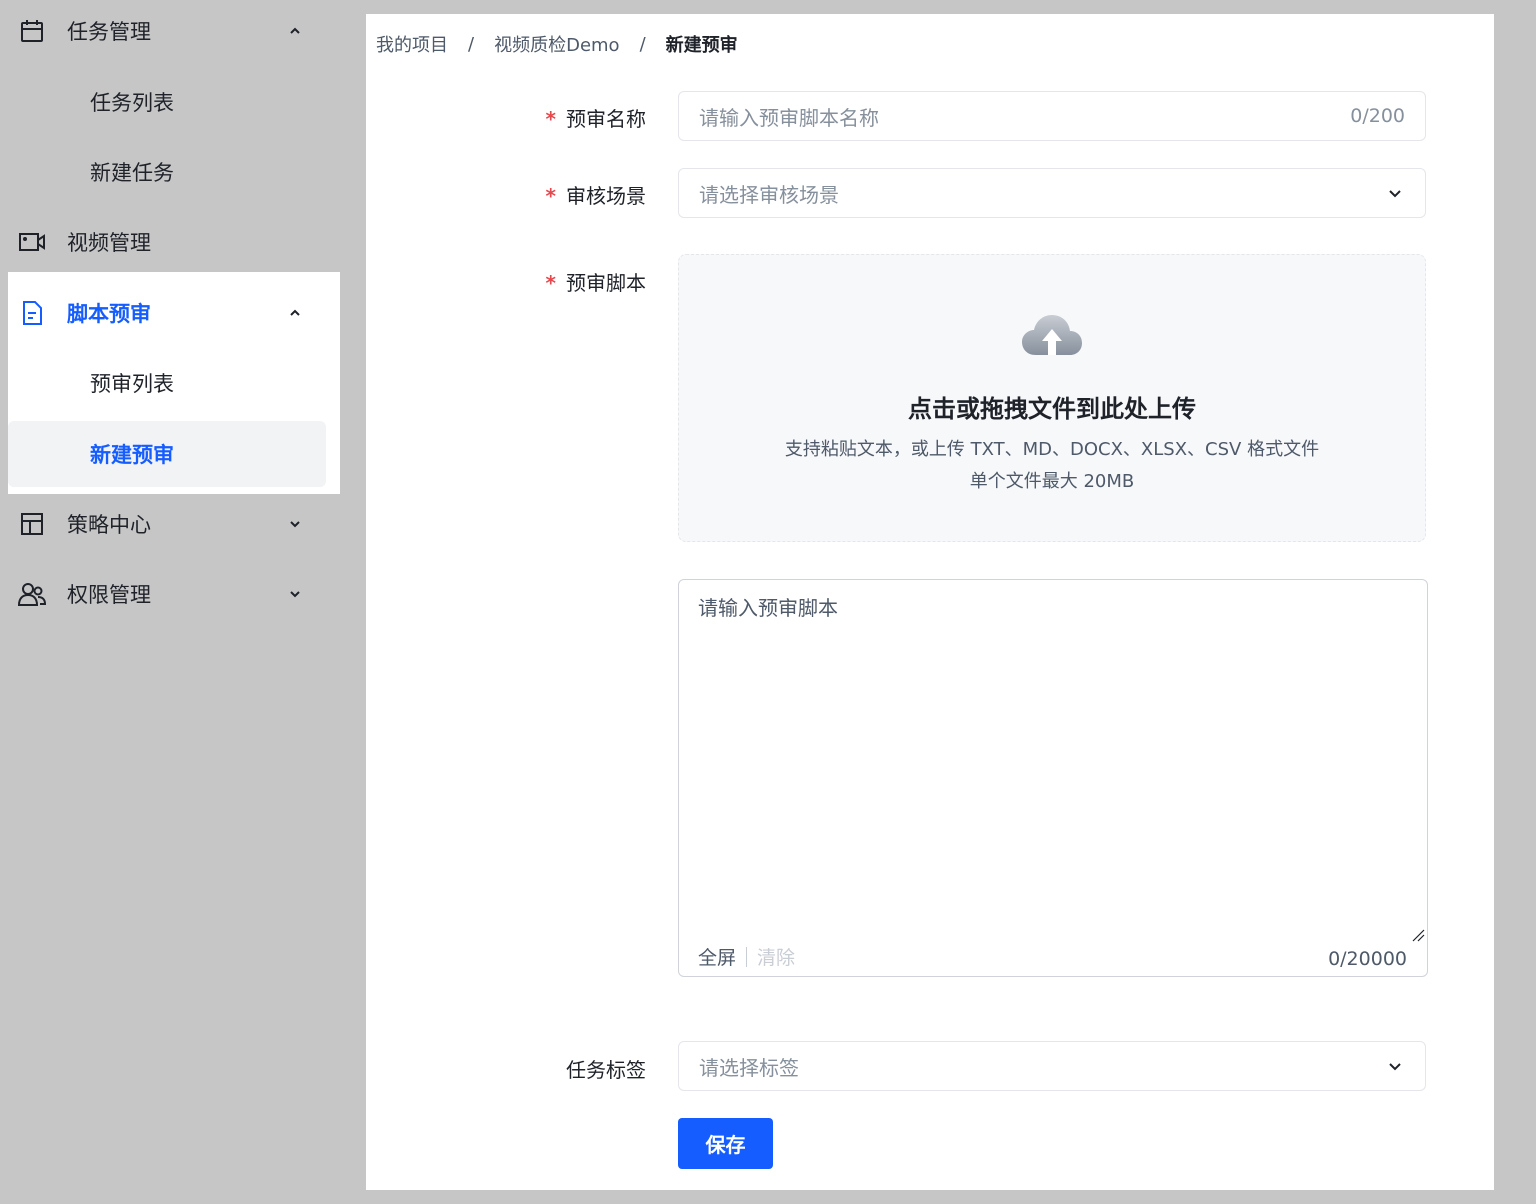 Image resolution: width=1536 pixels, height=1204 pixels. Describe the element at coordinates (789, 117) in the screenshot. I see `review-name-placeholder: 请输入预审脚本名称` at that location.